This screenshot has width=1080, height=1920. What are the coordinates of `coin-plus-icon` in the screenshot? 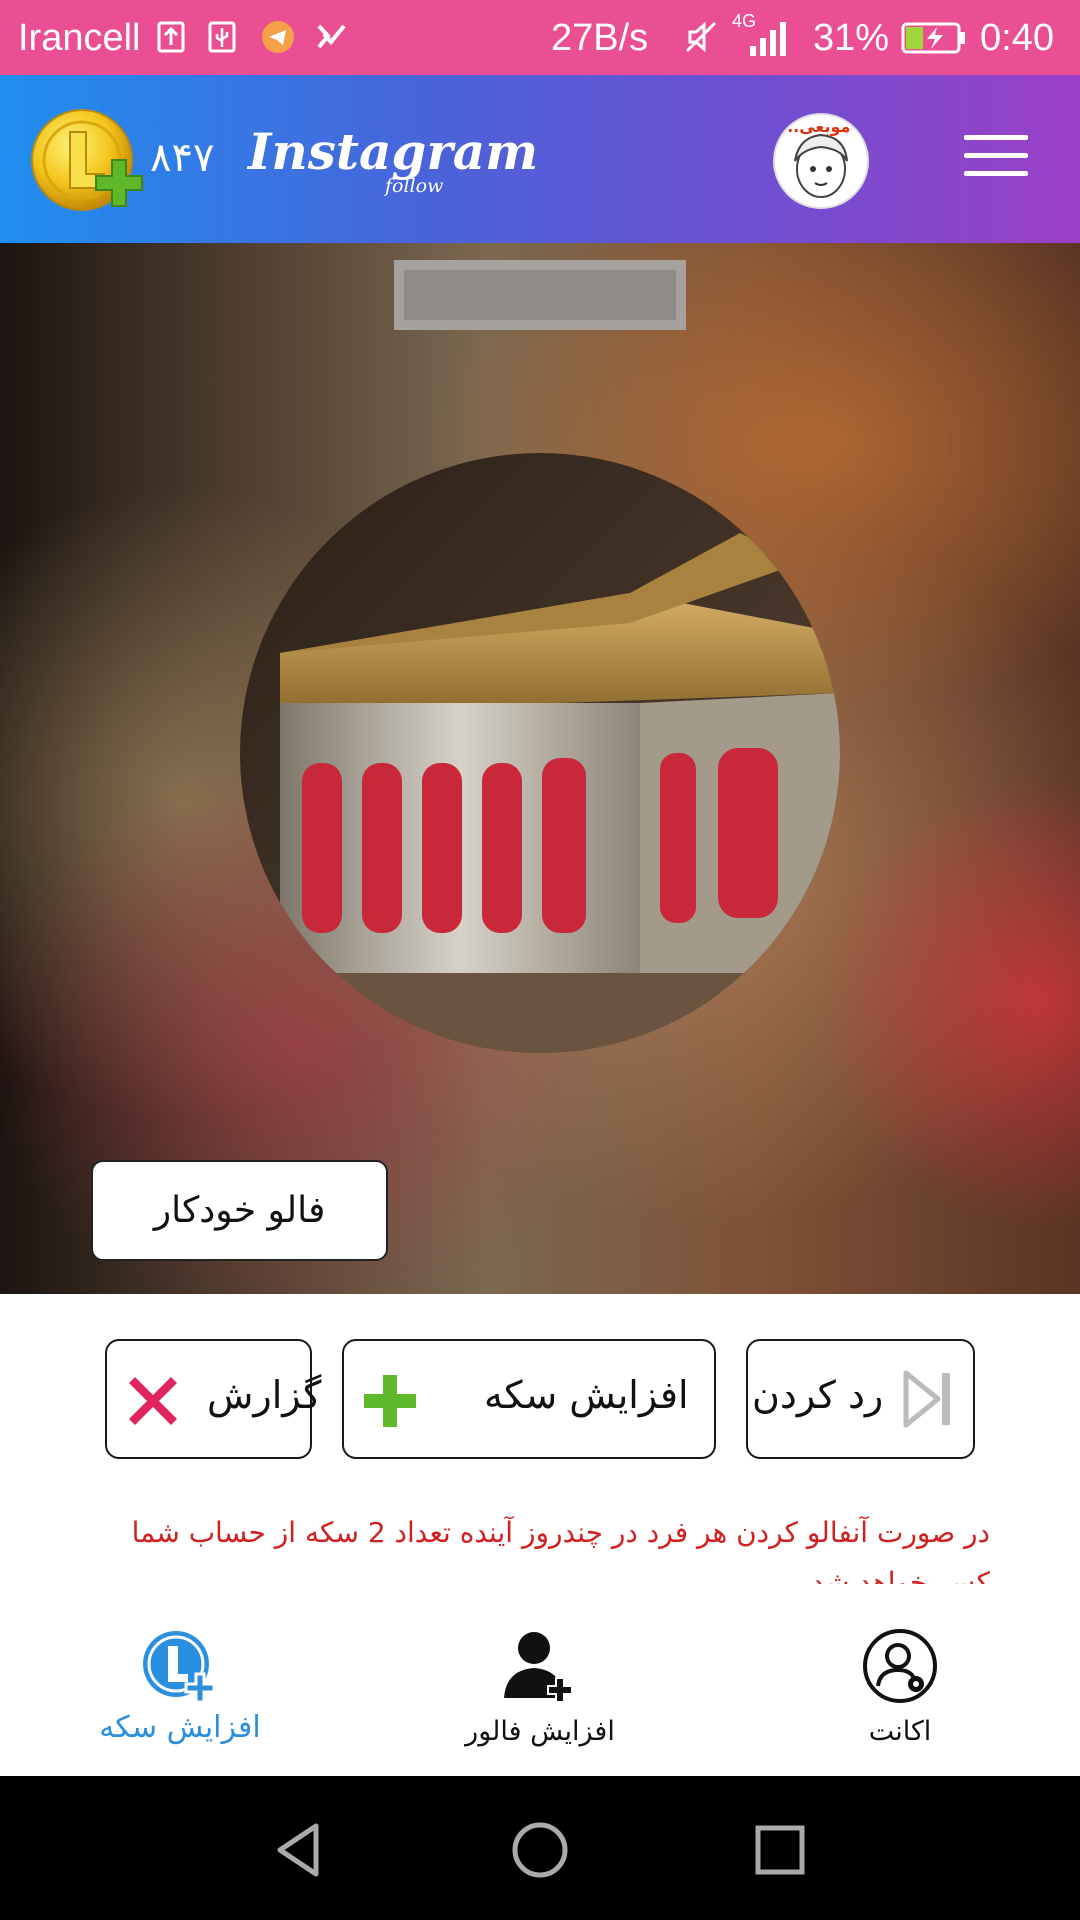 It's located at (179, 1667).